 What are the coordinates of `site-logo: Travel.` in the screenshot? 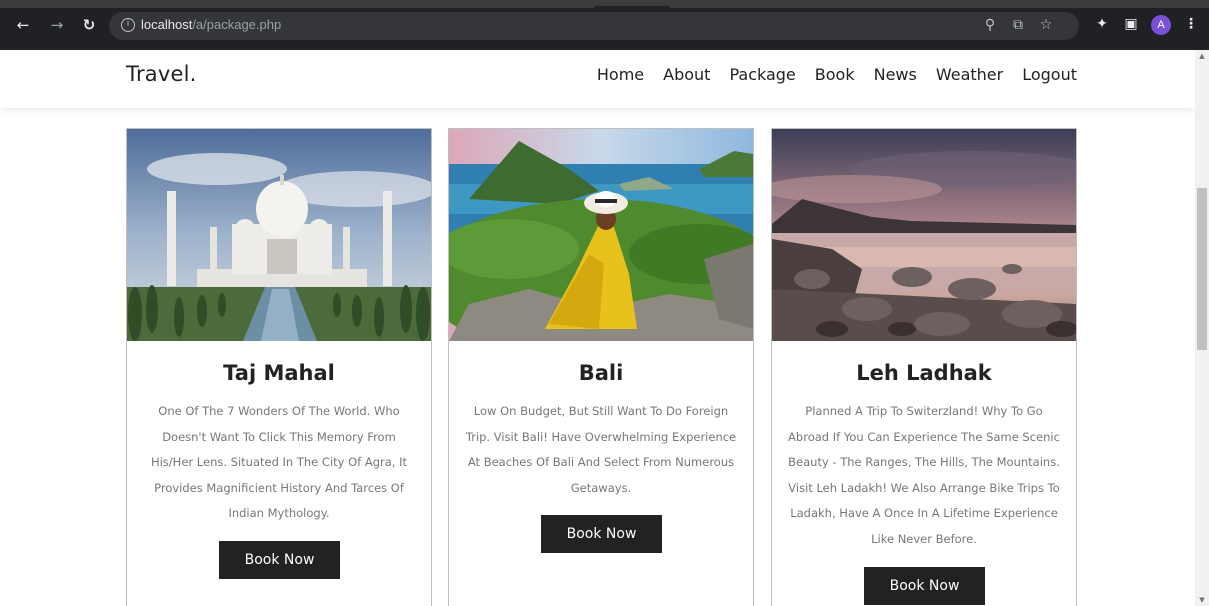 It's located at (161, 74).